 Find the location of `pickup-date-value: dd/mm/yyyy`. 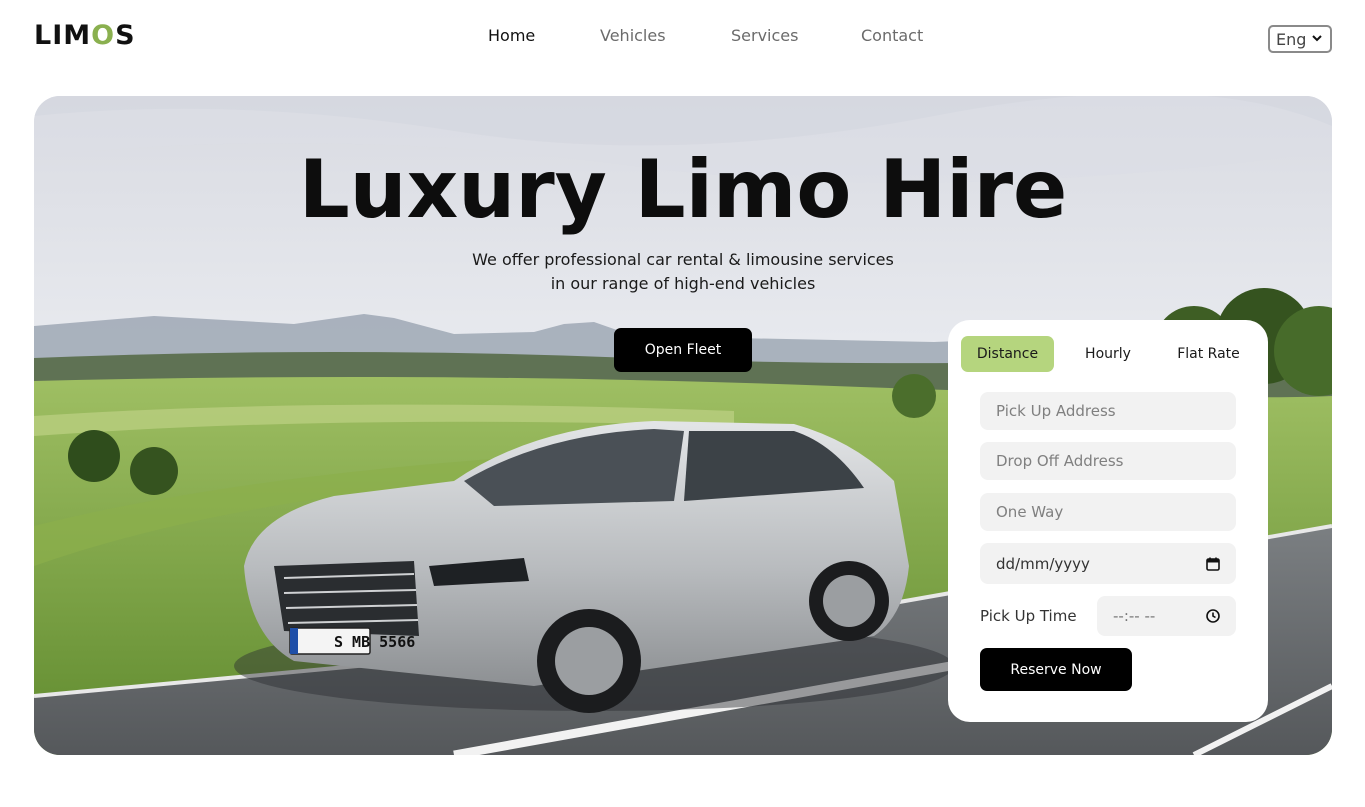

pickup-date-value: dd/mm/yyyy is located at coordinates (1043, 563).